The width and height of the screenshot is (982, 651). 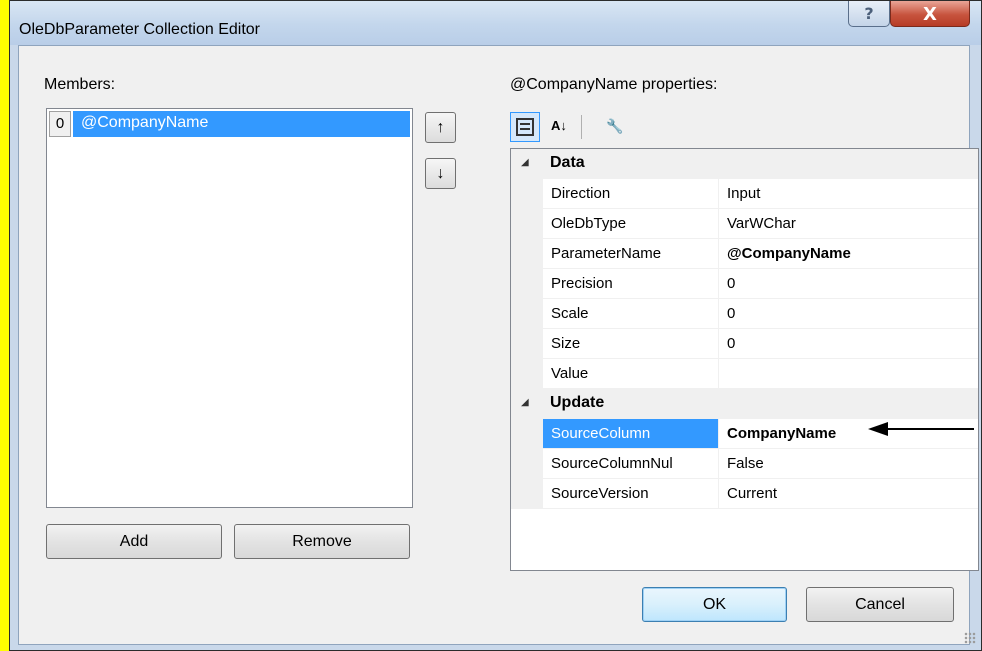 What do you see at coordinates (631, 314) in the screenshot?
I see `property-name: Scale` at bounding box center [631, 314].